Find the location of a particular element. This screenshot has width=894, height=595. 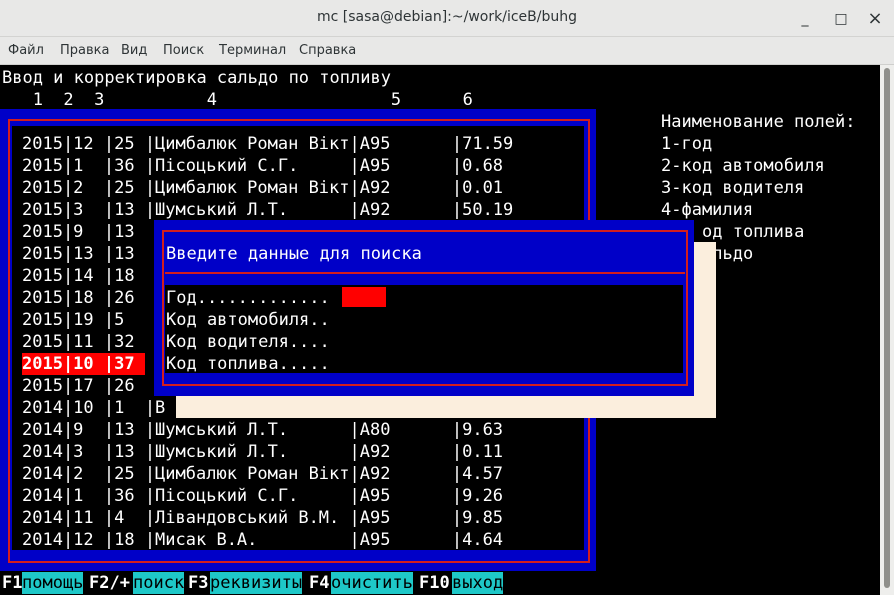

table-row: 2014|1 |36 |Пісоцький С.Г. |A95 |9.26 is located at coordinates (262, 496).